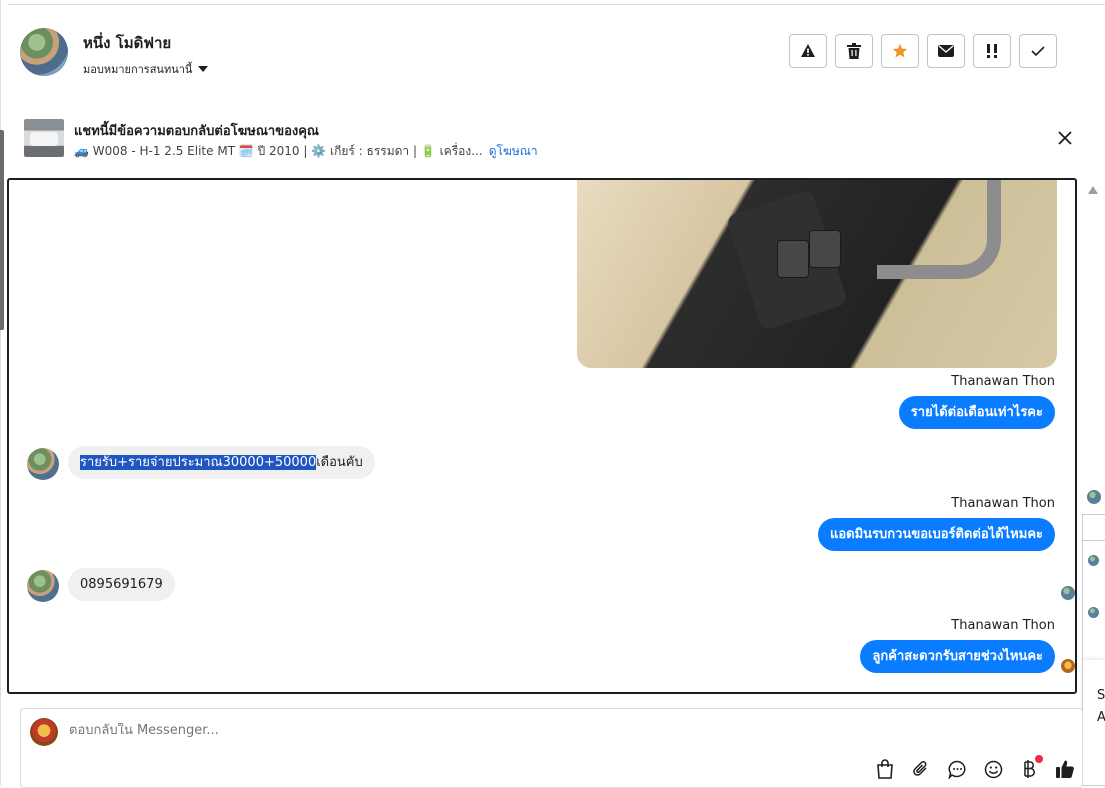 This screenshot has height=788, width=1105. Describe the element at coordinates (976, 412) in the screenshot. I see `outgoing-message: รายได้ต่อเดือนเท่าไรคะ` at that location.